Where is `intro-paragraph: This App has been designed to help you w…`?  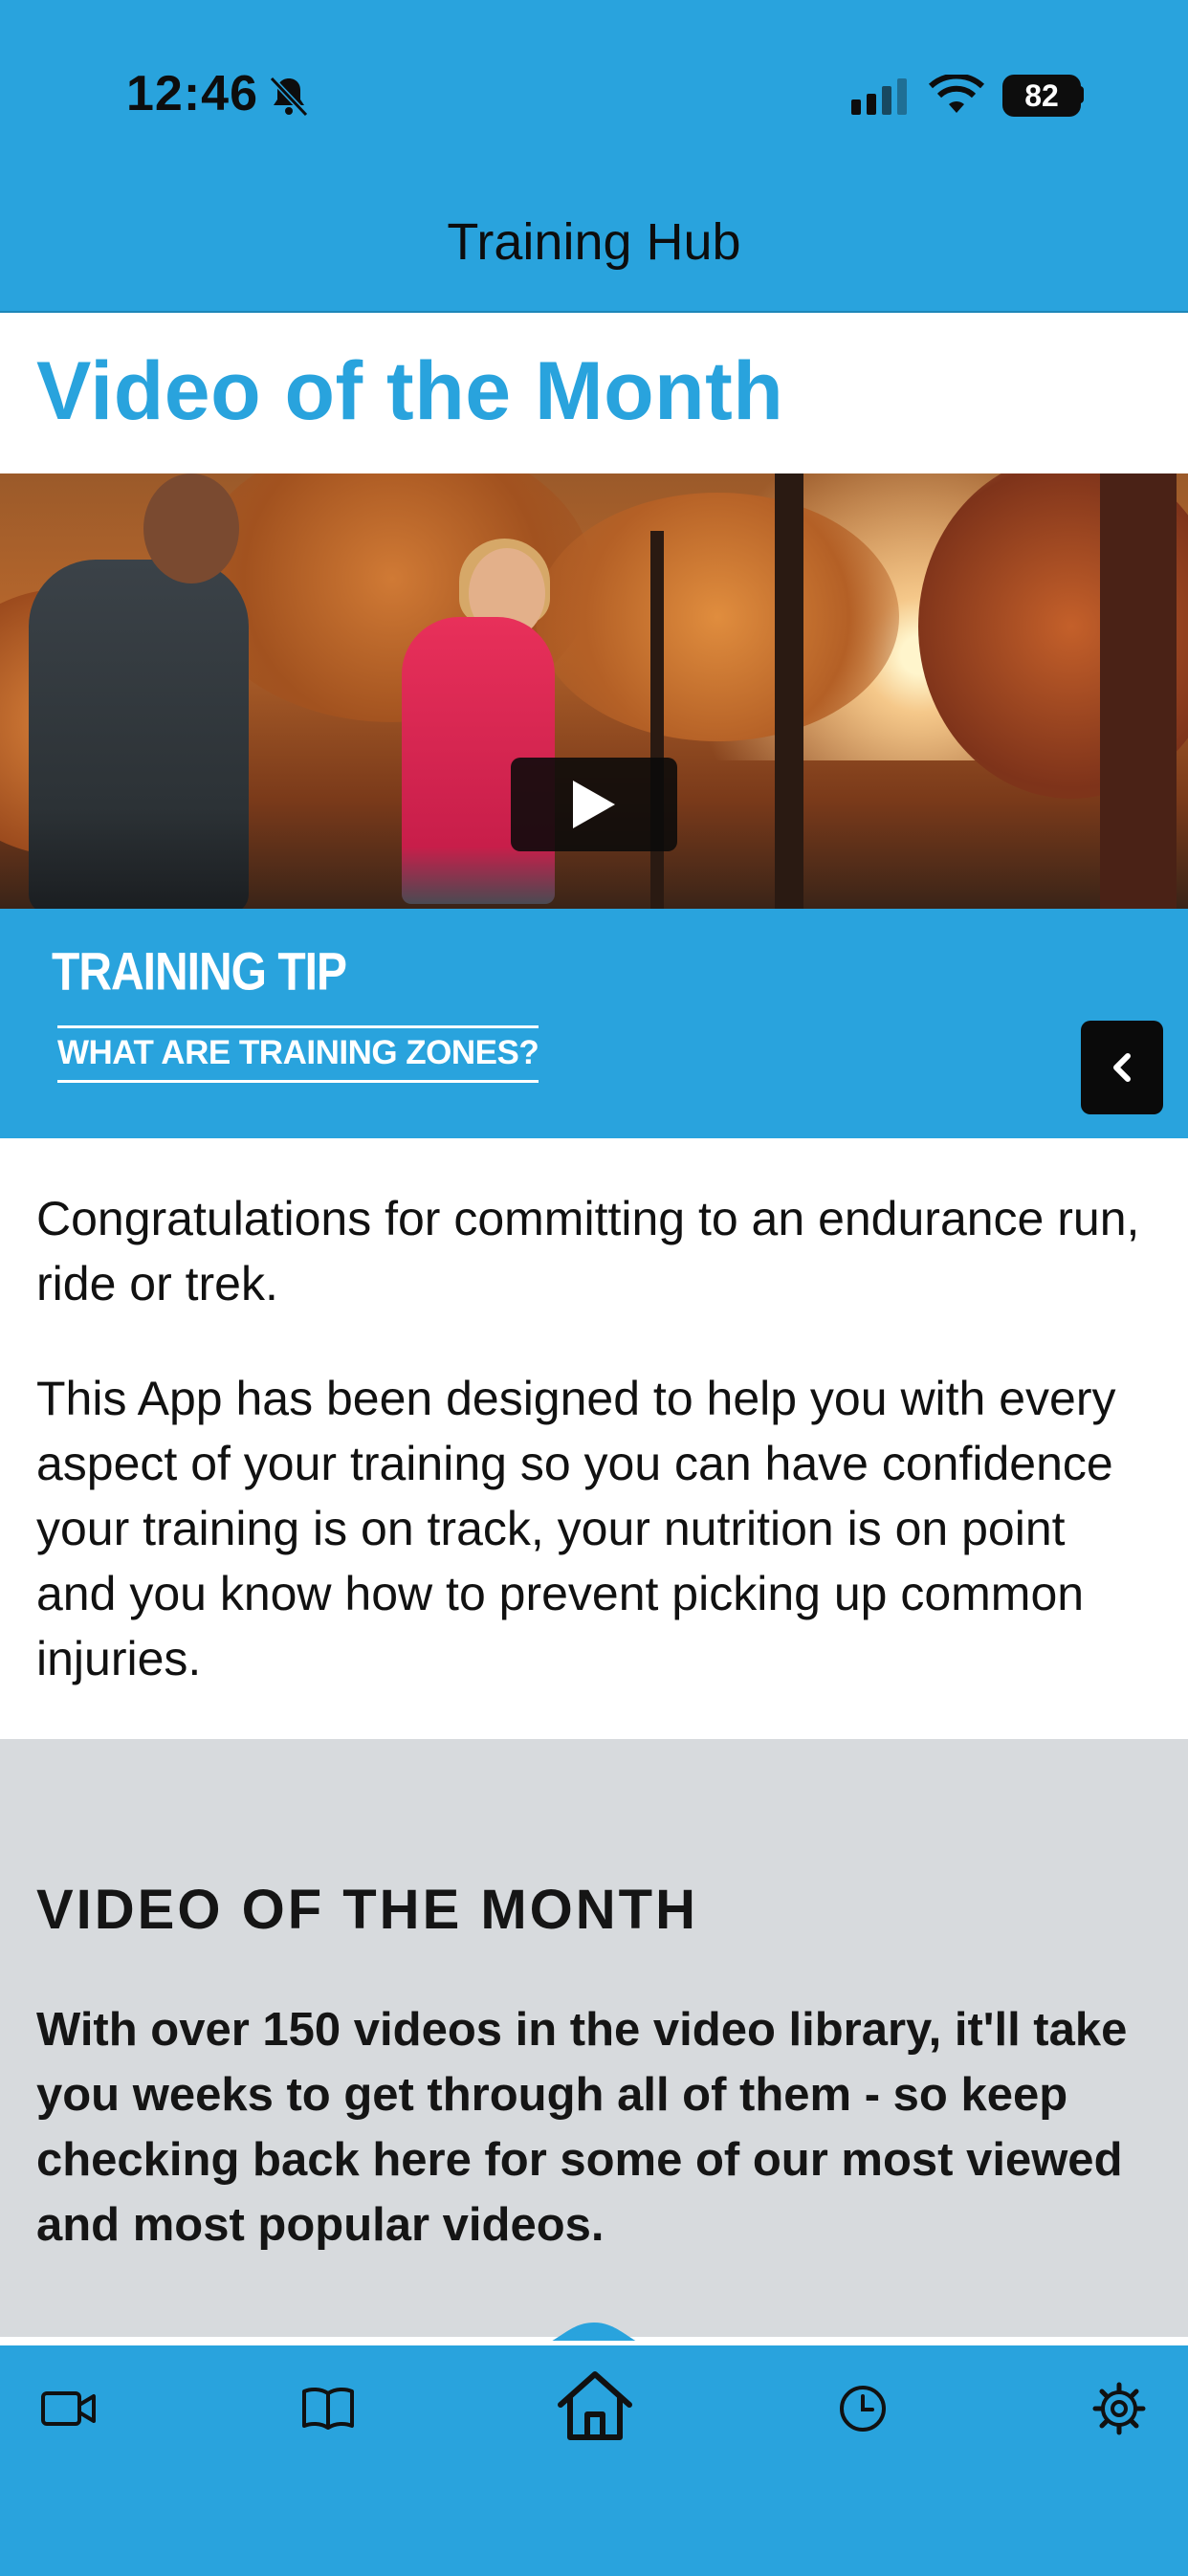
intro-paragraph: This App has been designed to help you w… is located at coordinates (576, 1528).